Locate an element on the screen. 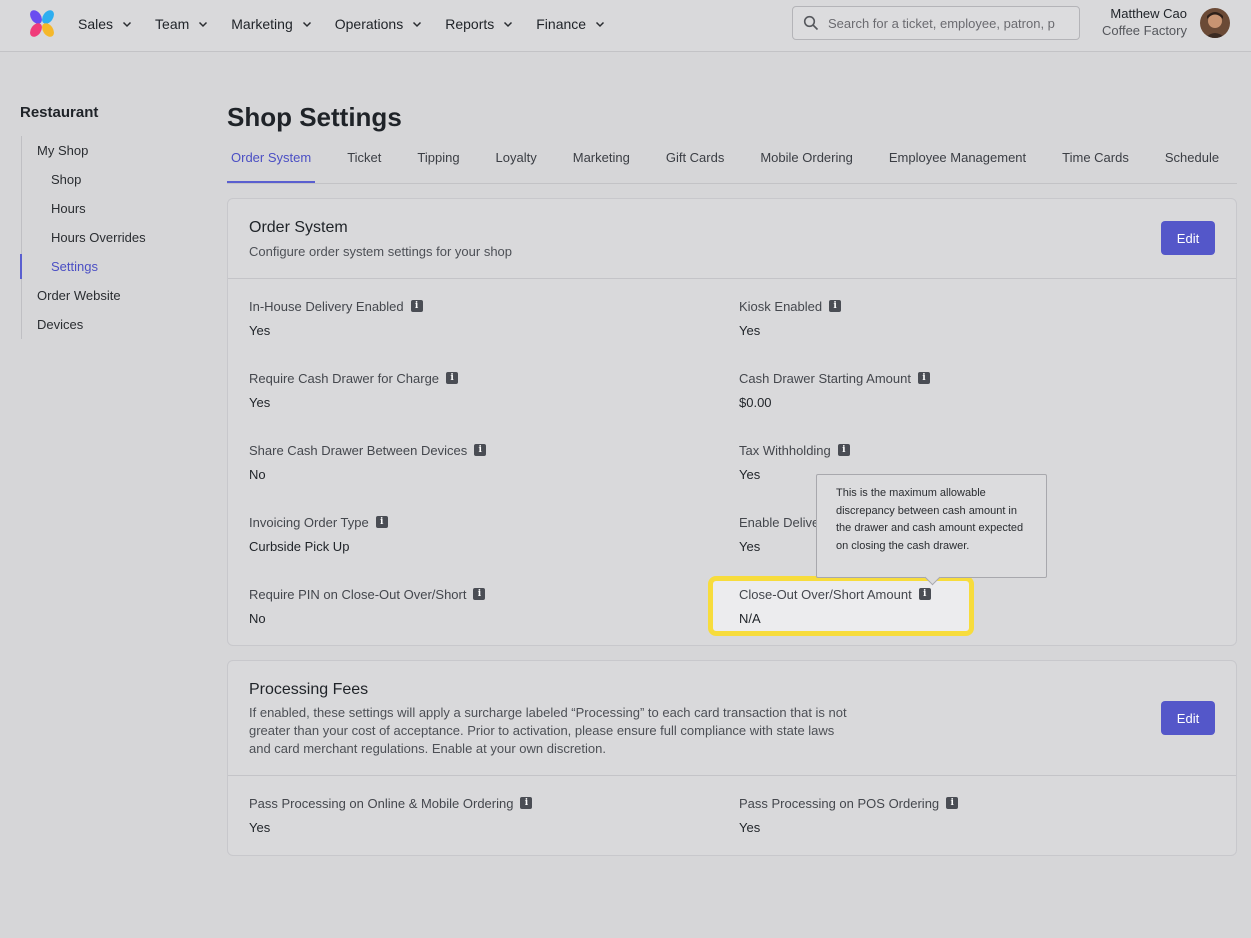  nav-label: Finance is located at coordinates (561, 24).